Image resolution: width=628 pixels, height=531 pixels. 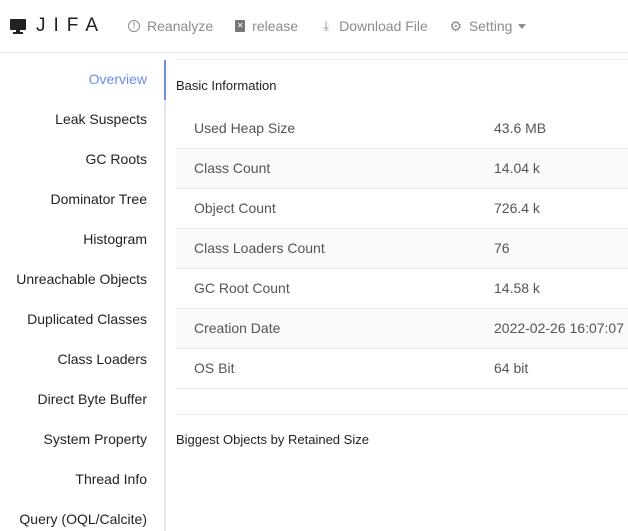 I want to click on app-title: JIFA, so click(x=71, y=25).